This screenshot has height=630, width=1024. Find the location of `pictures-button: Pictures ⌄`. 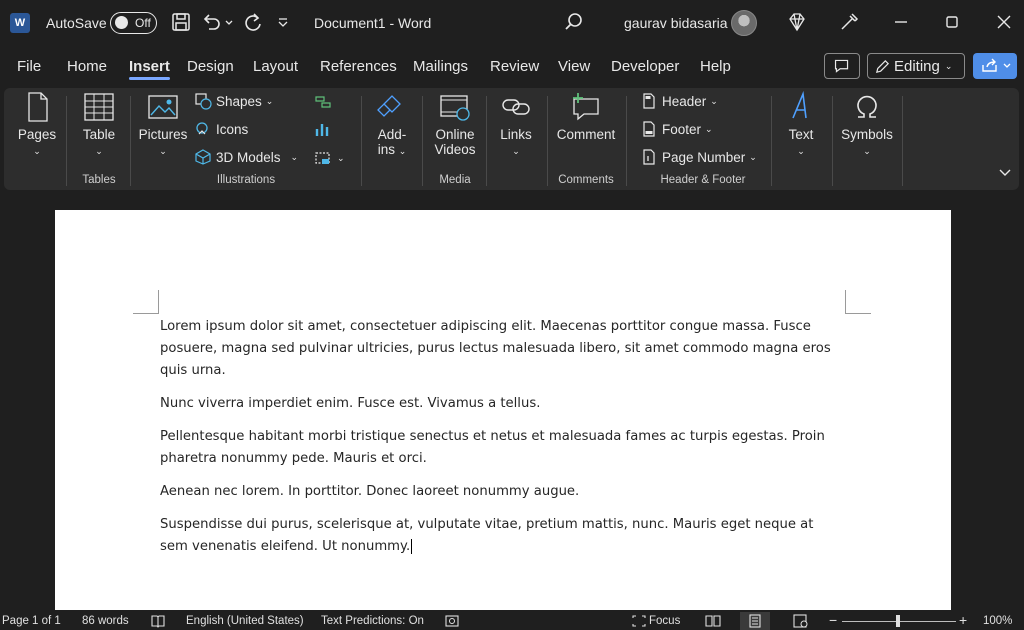

pictures-button: Pictures ⌄ is located at coordinates (163, 123).